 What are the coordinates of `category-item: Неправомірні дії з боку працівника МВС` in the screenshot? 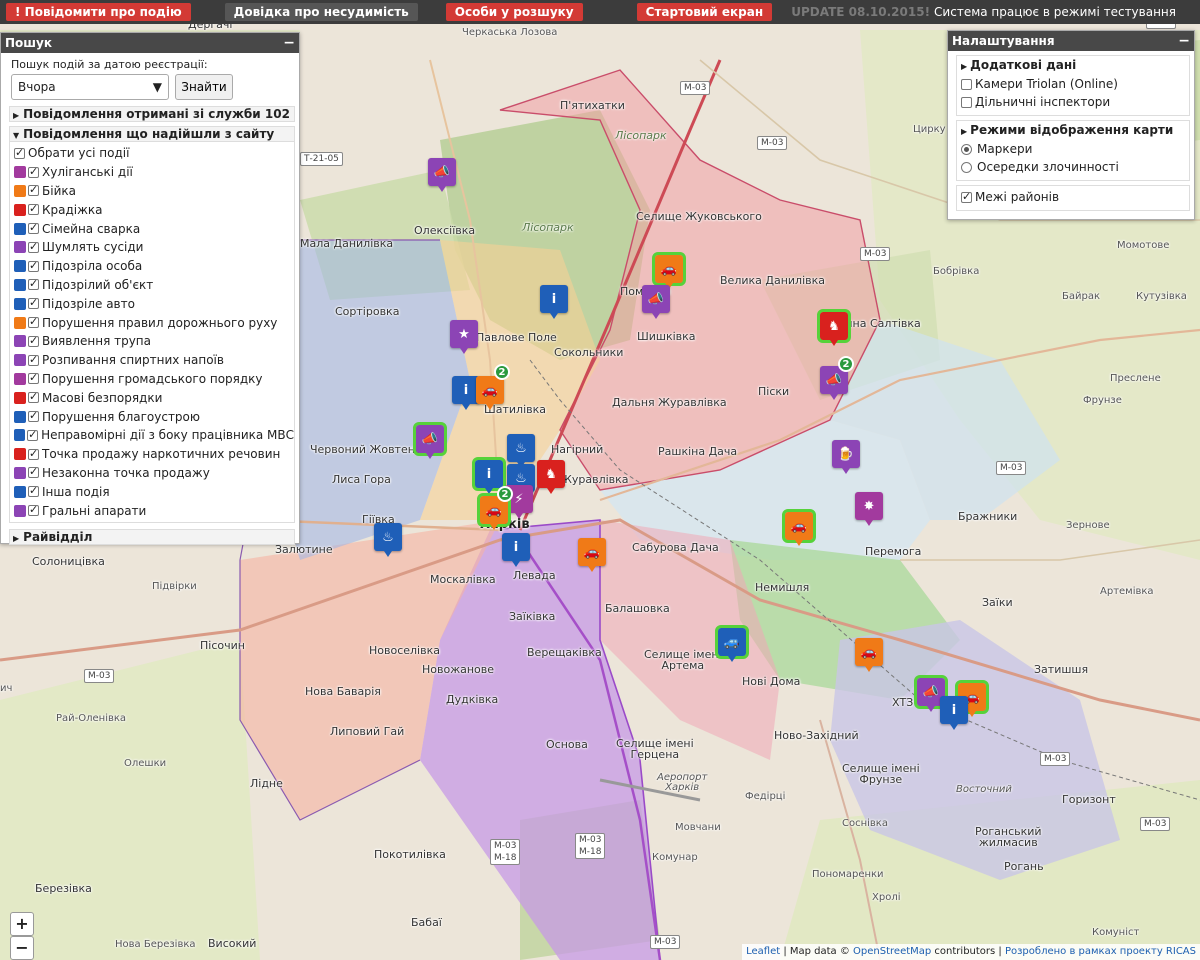 It's located at (154, 435).